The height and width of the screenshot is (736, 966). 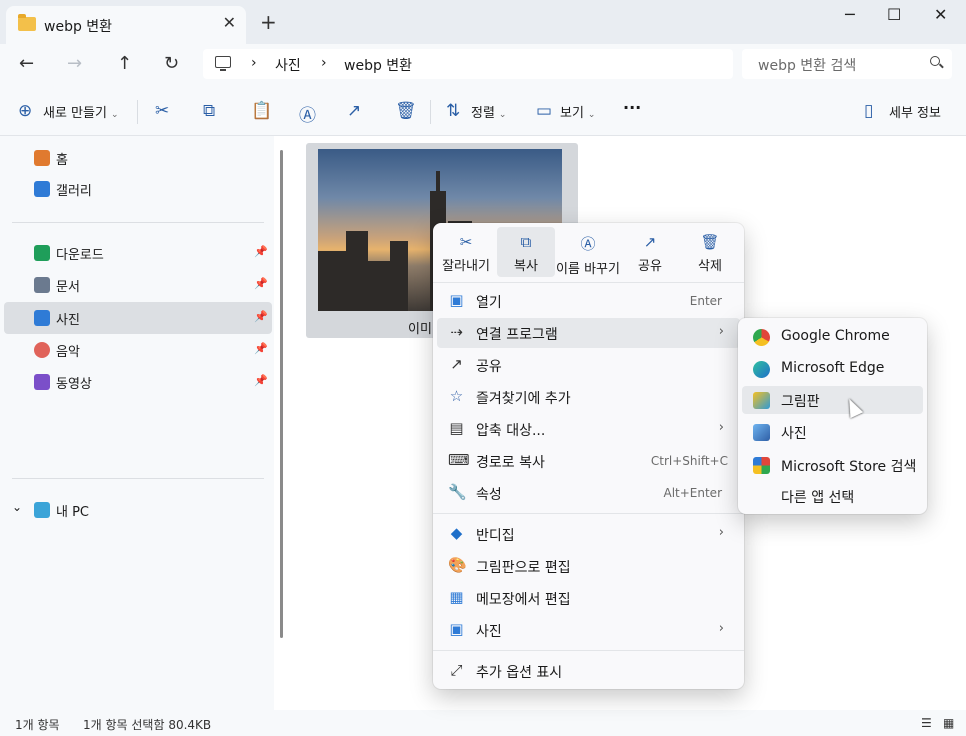 I want to click on submenu-item-label: Microsoft Edge, so click(x=833, y=368).